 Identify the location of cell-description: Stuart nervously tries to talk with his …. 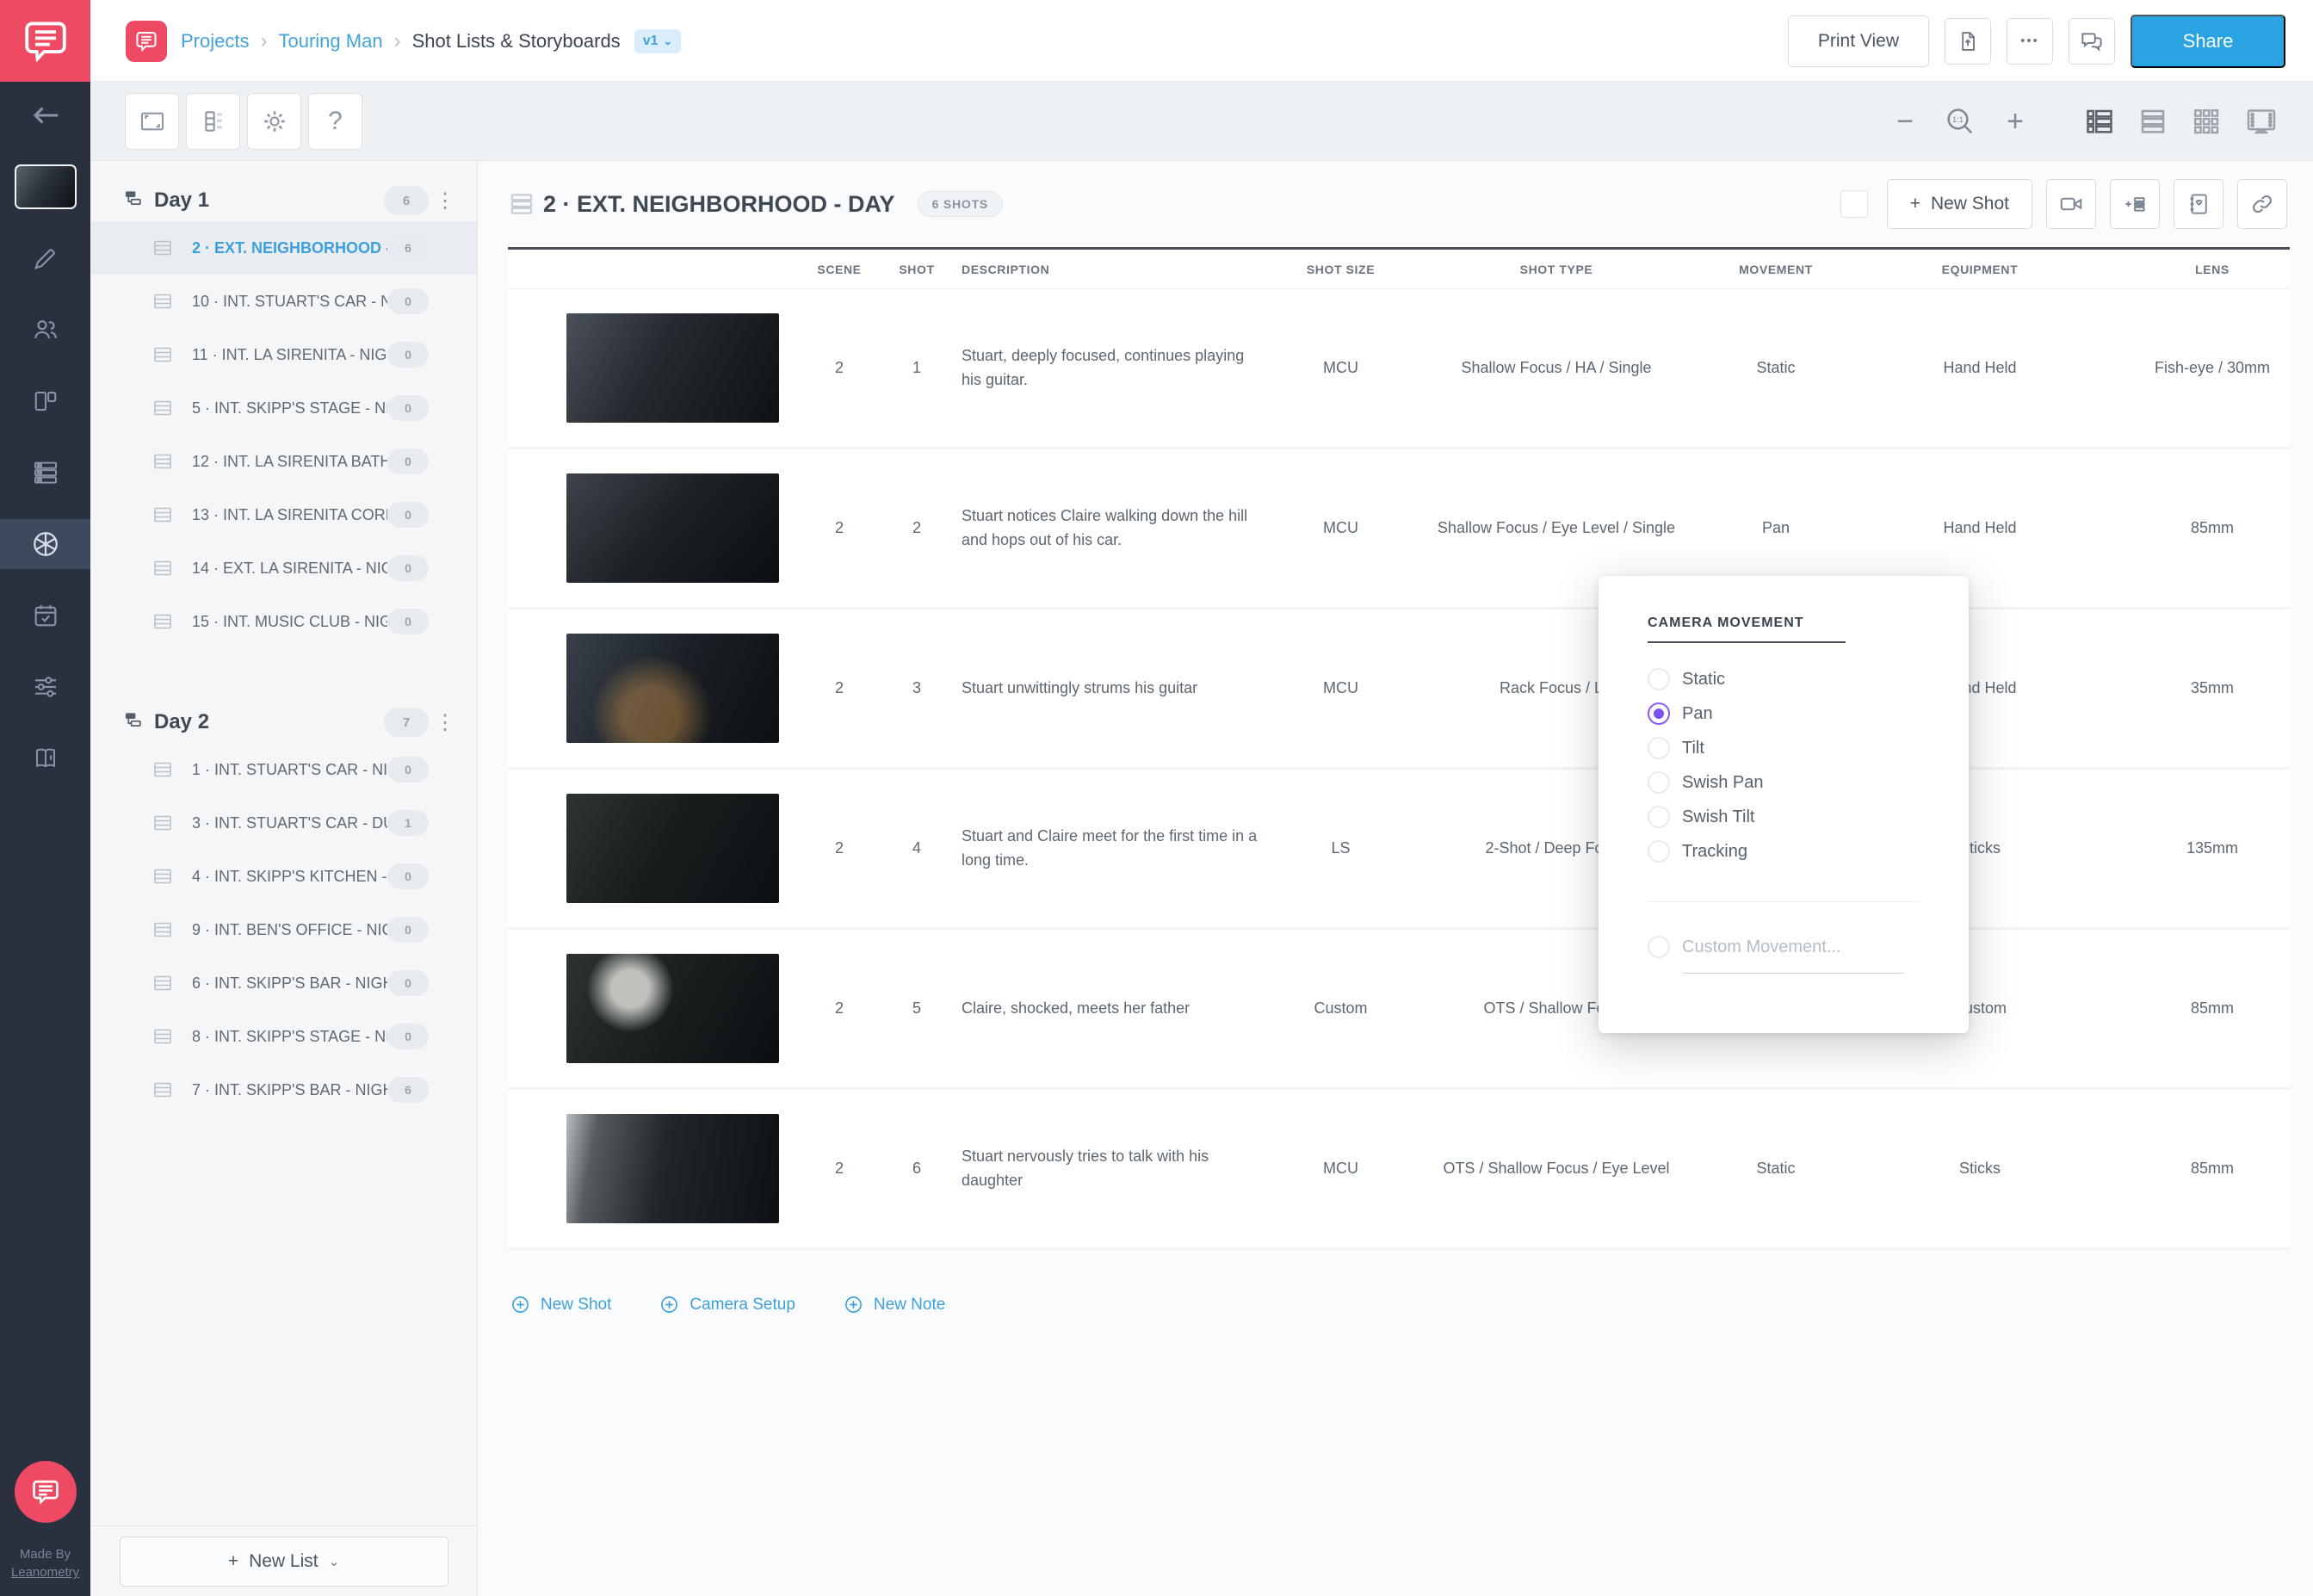
(1123, 1169).